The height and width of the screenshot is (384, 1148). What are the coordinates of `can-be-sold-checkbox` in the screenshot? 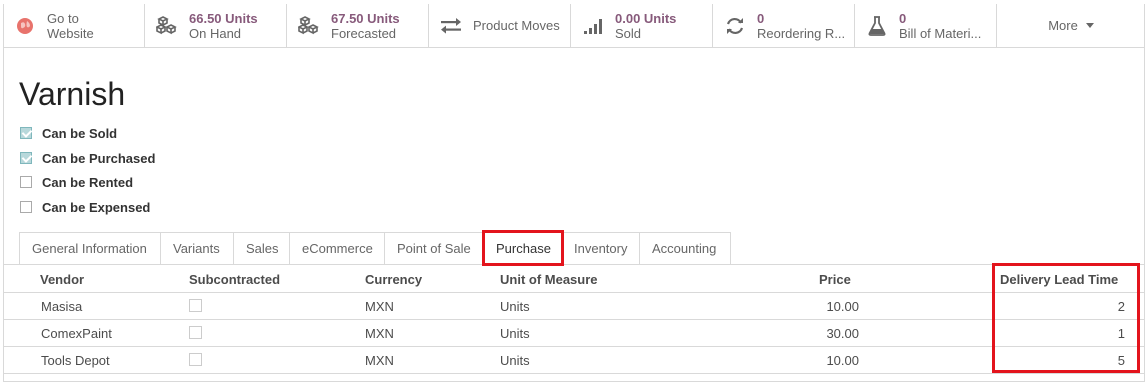 It's located at (26, 133).